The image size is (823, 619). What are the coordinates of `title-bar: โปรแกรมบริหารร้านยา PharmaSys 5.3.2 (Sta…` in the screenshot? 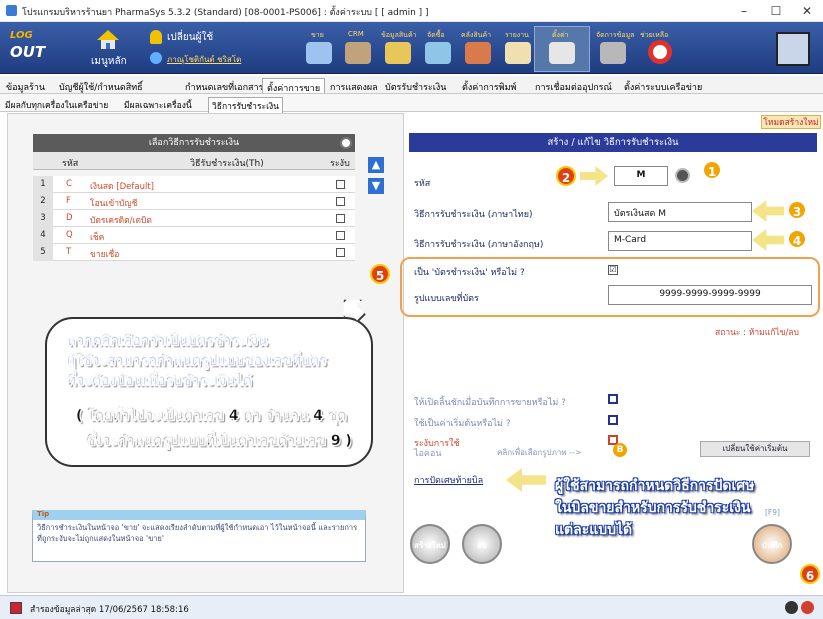 It's located at (411, 11).